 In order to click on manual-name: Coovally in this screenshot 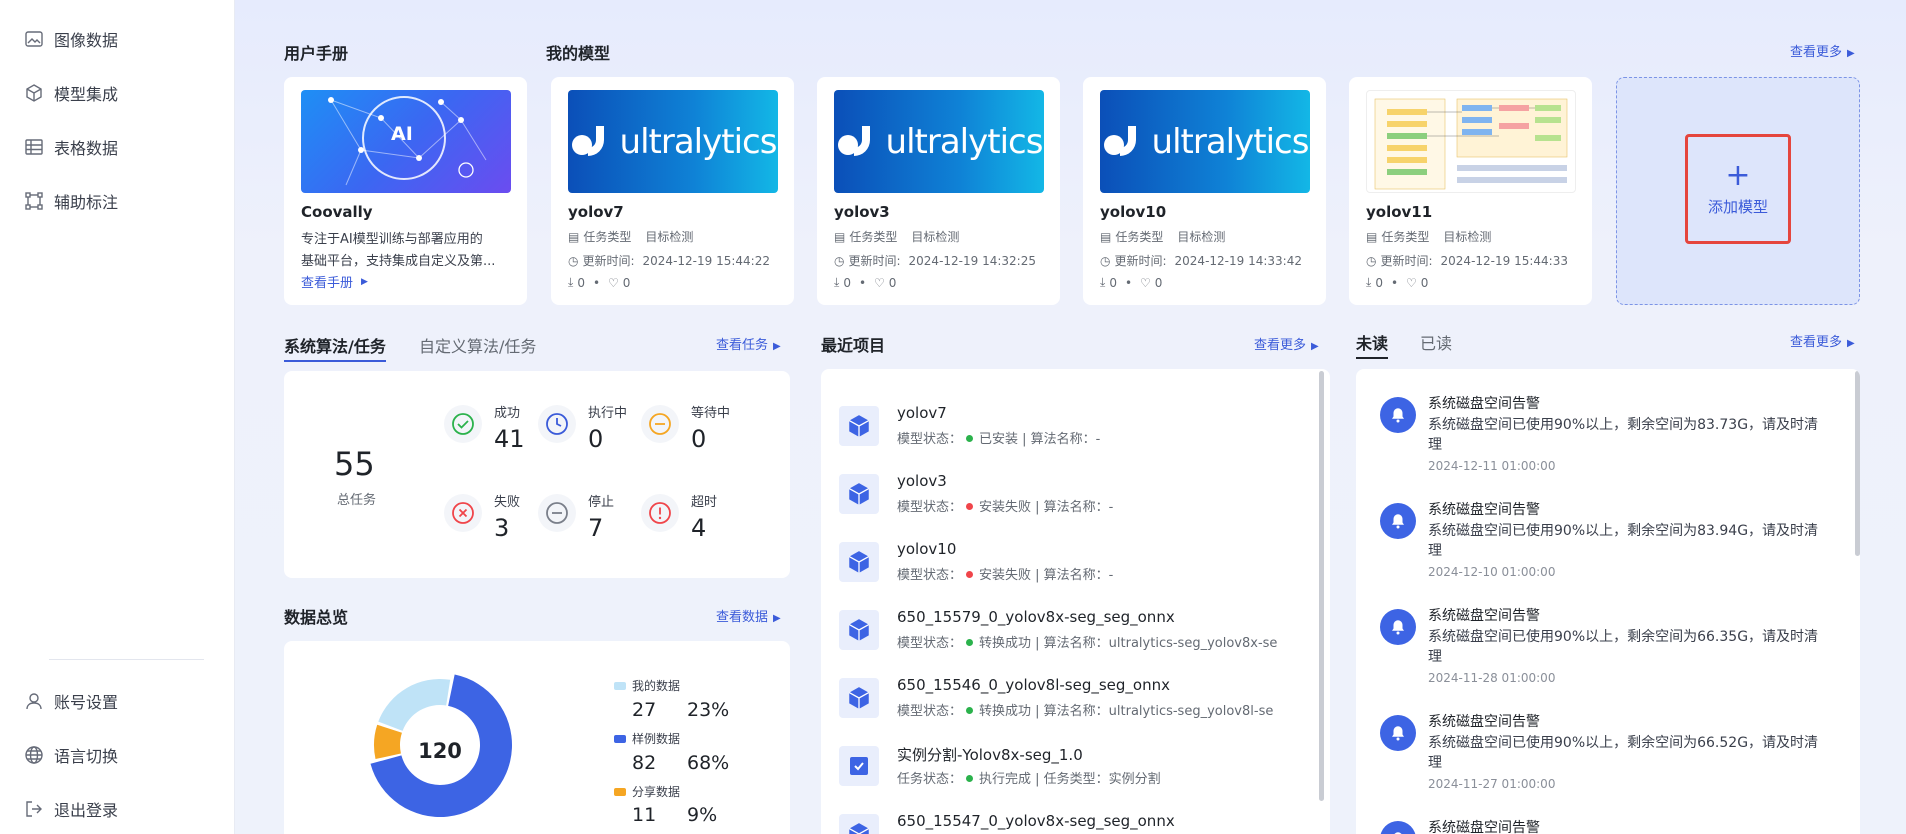, I will do `click(337, 212)`.